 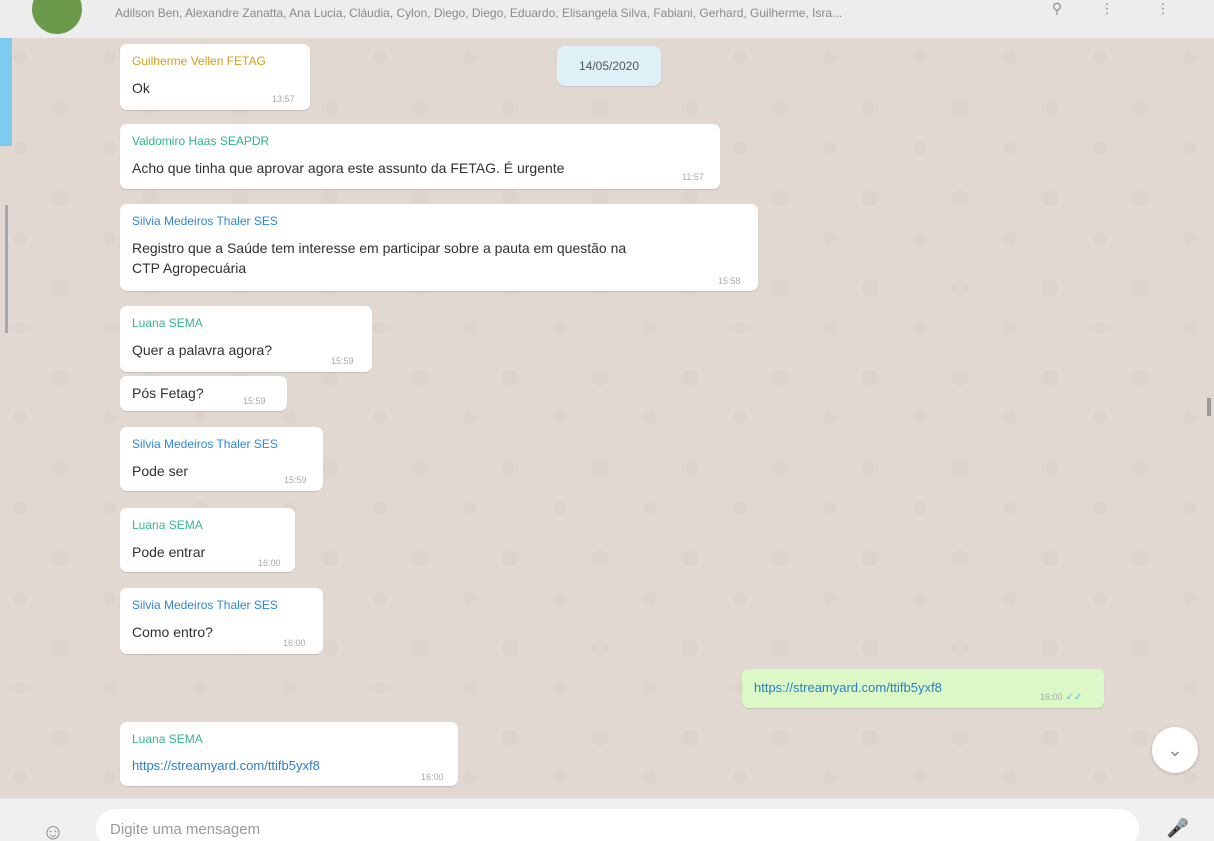 I want to click on message-sender: Valdomiro Haas SEAPDR, so click(x=200, y=141).